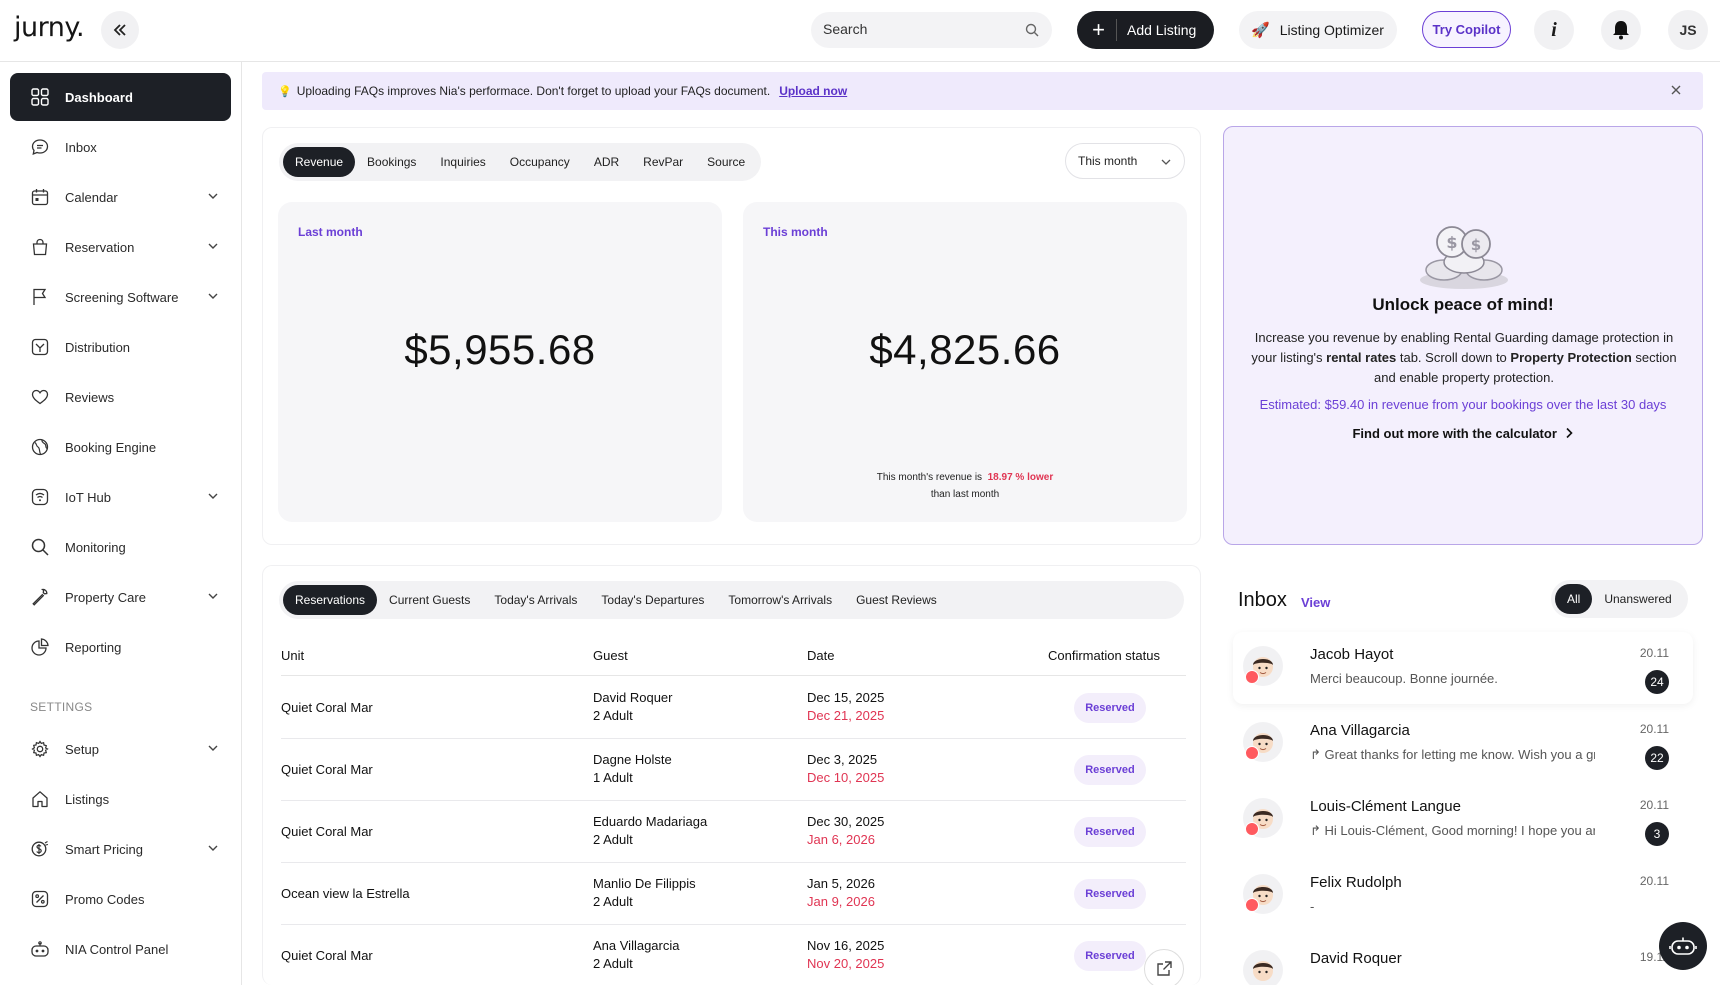 The image size is (1720, 985). Describe the element at coordinates (846, 945) in the screenshot. I see `start-date: Nov 16, 2025` at that location.